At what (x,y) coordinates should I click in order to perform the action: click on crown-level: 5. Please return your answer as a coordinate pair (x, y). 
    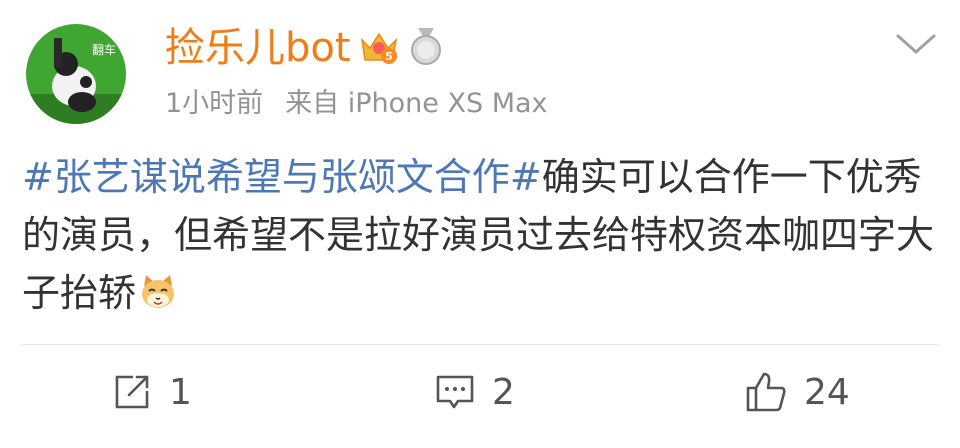
    Looking at the image, I should click on (389, 56).